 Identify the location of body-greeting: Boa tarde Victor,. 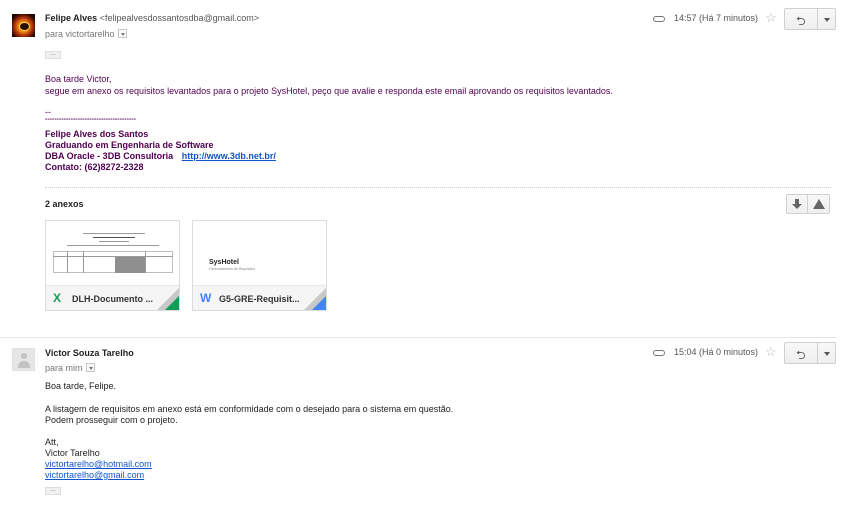
(78, 79).